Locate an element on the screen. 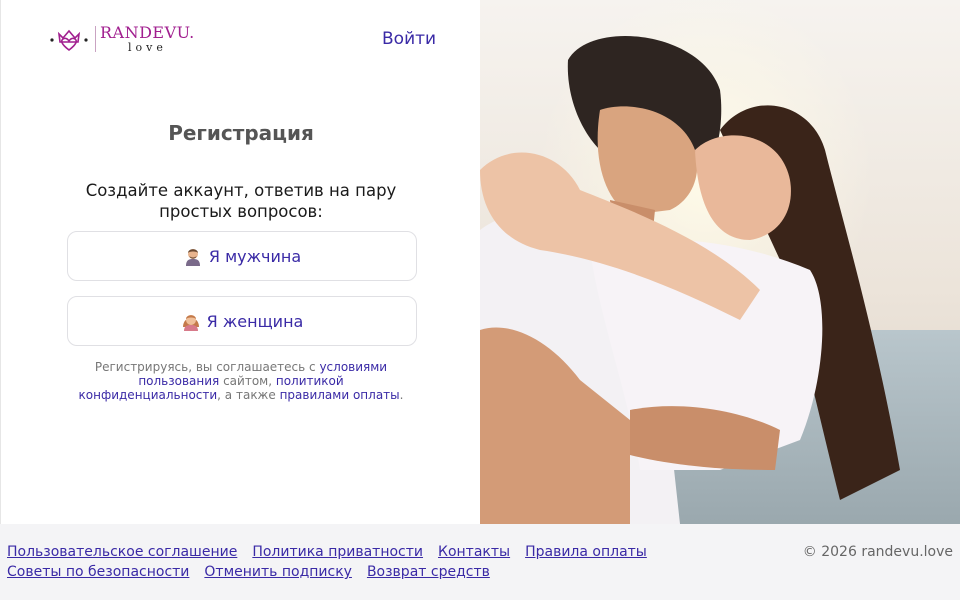 The image size is (960, 600). terms-text-2: сайтом, is located at coordinates (247, 381).